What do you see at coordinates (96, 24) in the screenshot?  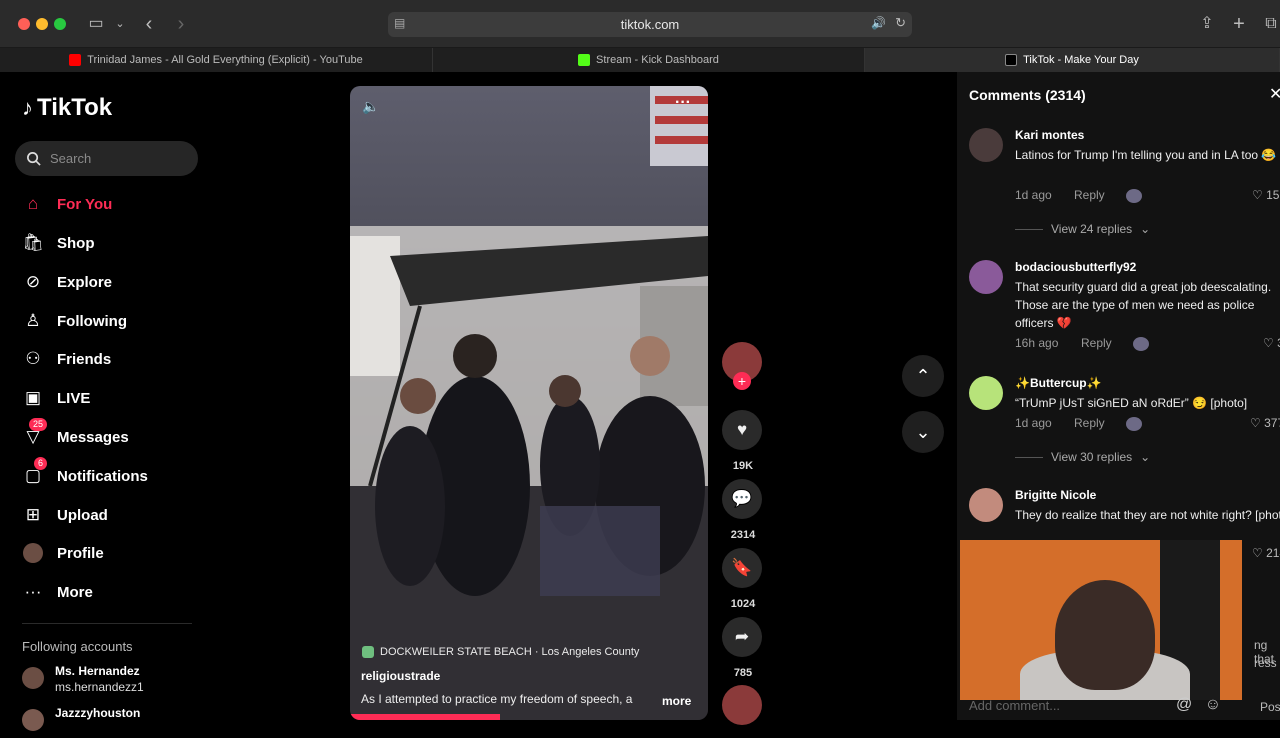 I see `sidebar-toggle-icon: ▭` at bounding box center [96, 24].